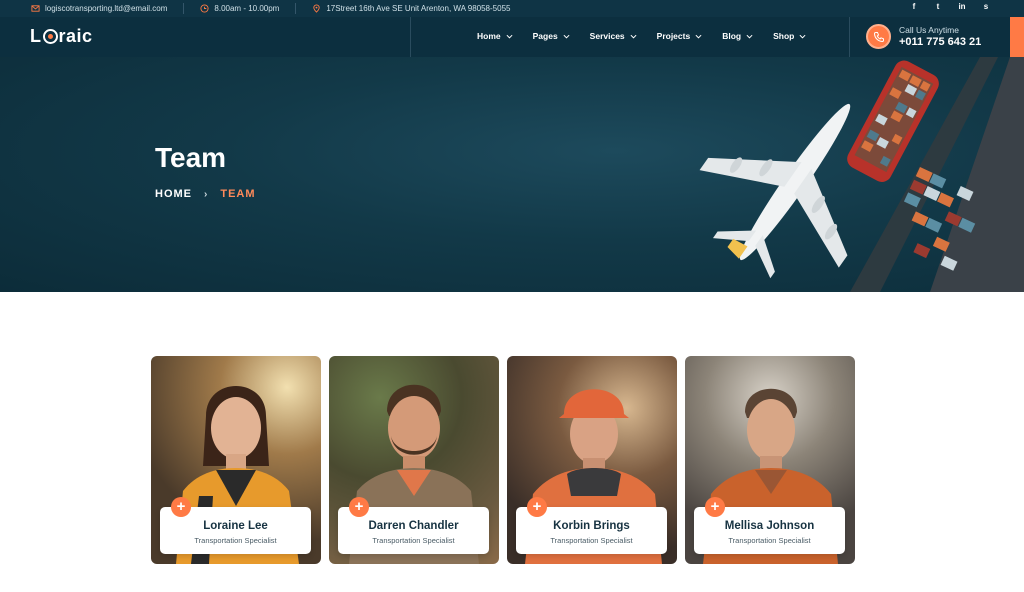 The image size is (1024, 592). Describe the element at coordinates (236, 460) in the screenshot. I see `team-card: Loraine Lee Transportation Specialist +` at that location.